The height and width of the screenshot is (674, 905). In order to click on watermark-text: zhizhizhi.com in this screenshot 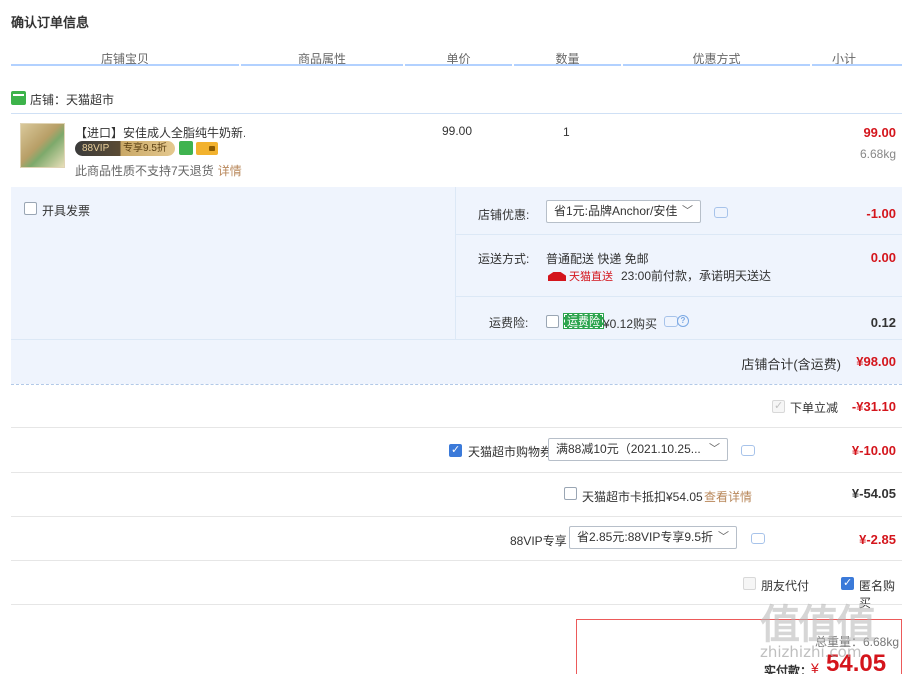, I will do `click(811, 652)`.